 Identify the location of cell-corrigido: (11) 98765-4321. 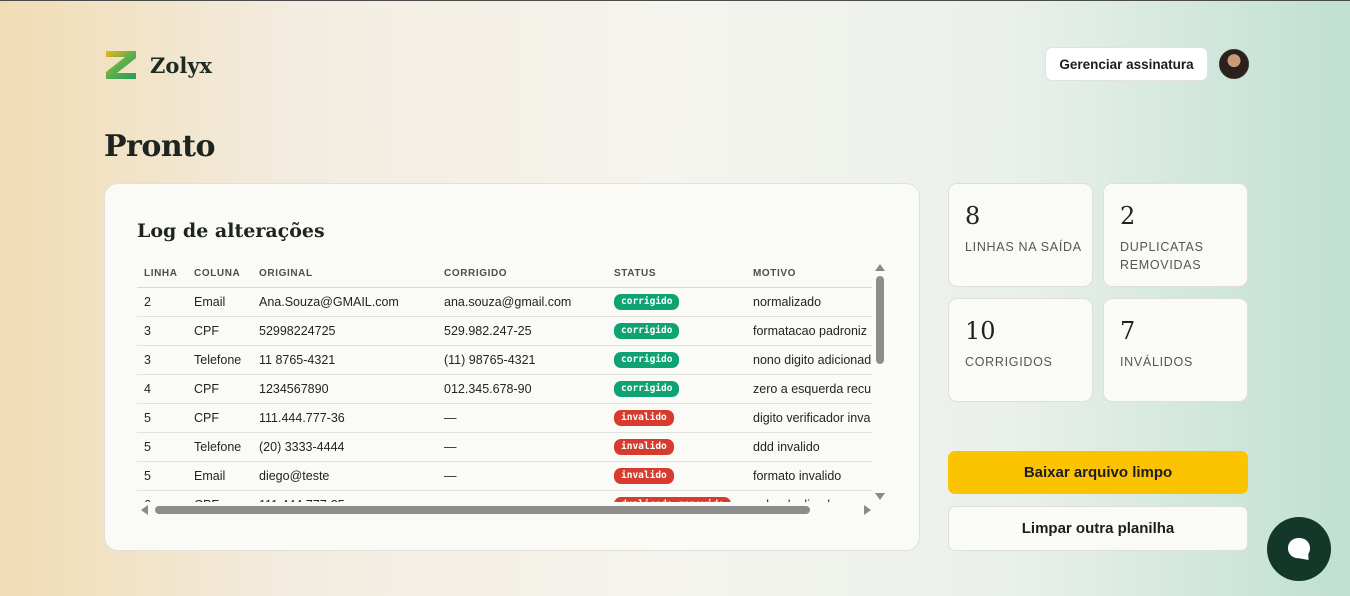
(522, 360).